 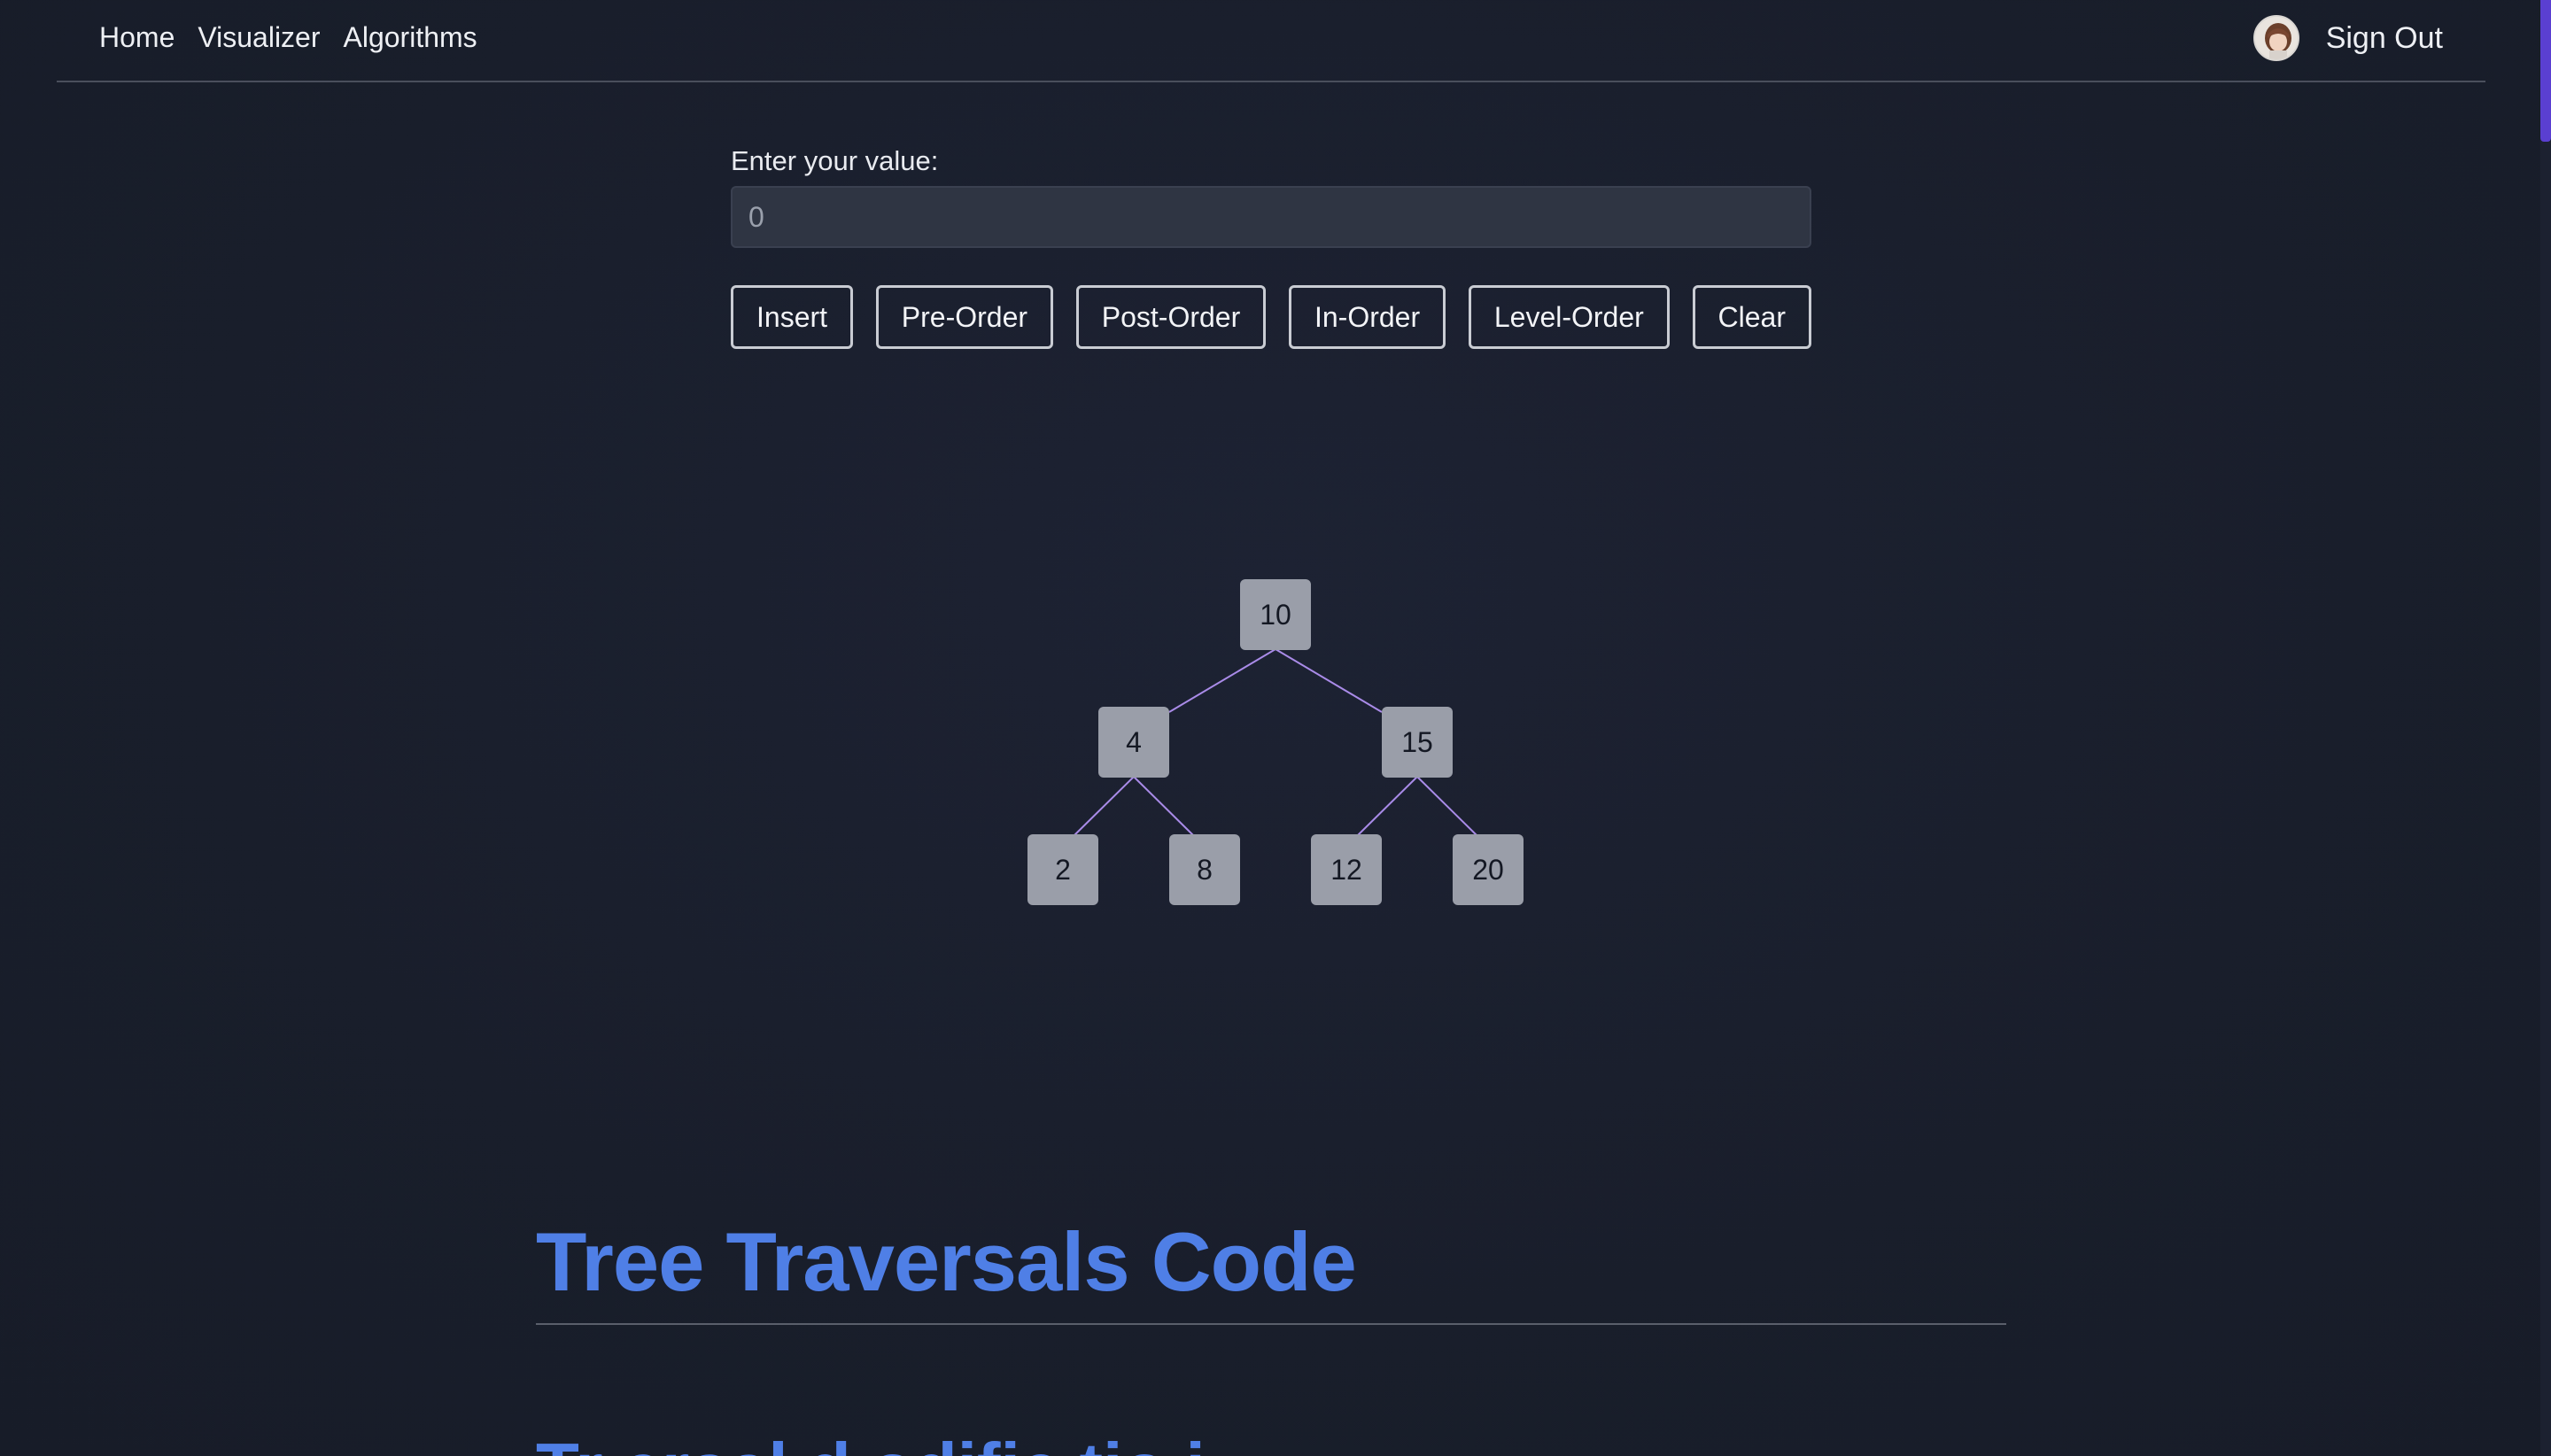 What do you see at coordinates (871, 1441) in the screenshot?
I see `section-subtitle: Tr ersal d odific tio i` at bounding box center [871, 1441].